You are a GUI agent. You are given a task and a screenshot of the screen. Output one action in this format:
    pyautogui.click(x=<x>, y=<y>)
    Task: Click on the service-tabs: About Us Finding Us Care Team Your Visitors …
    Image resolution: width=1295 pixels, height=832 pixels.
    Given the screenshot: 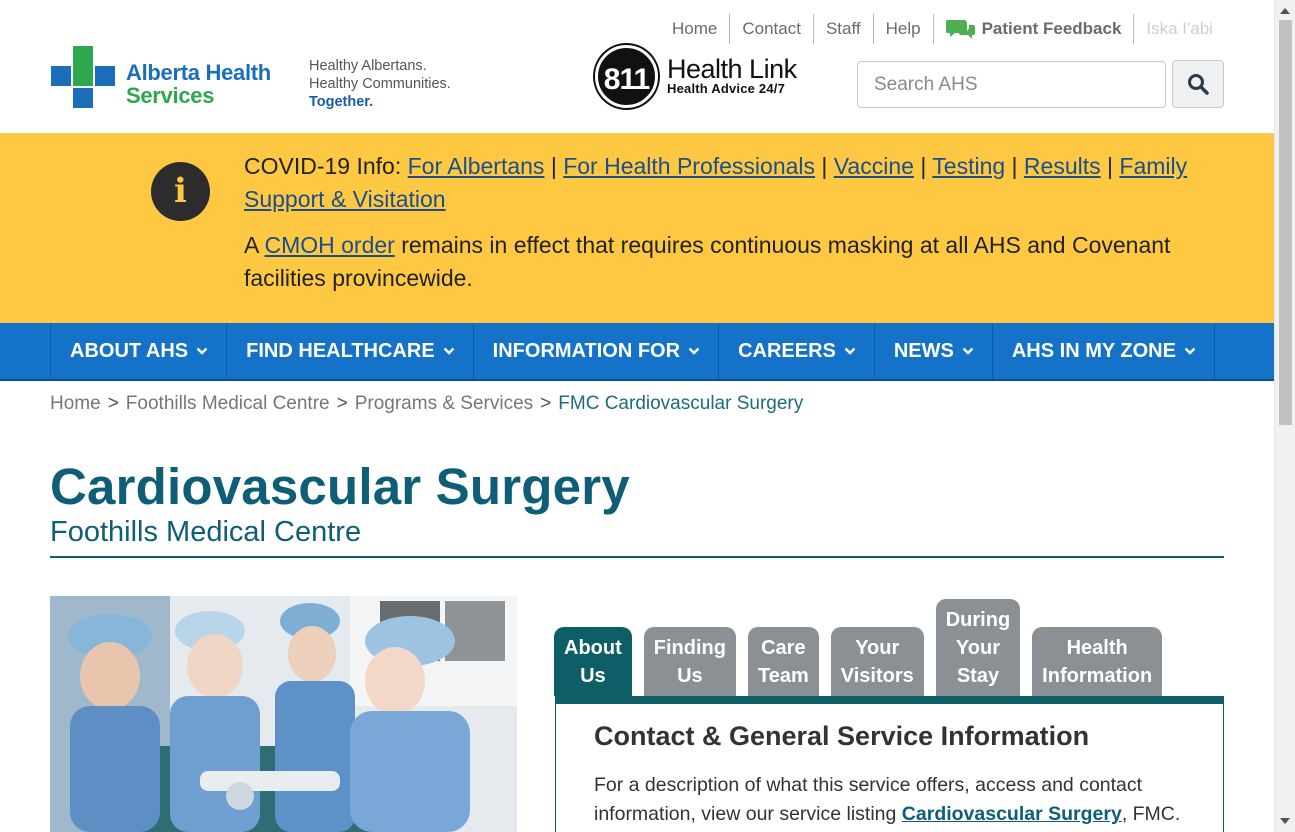 What is the action you would take?
    pyautogui.click(x=889, y=647)
    